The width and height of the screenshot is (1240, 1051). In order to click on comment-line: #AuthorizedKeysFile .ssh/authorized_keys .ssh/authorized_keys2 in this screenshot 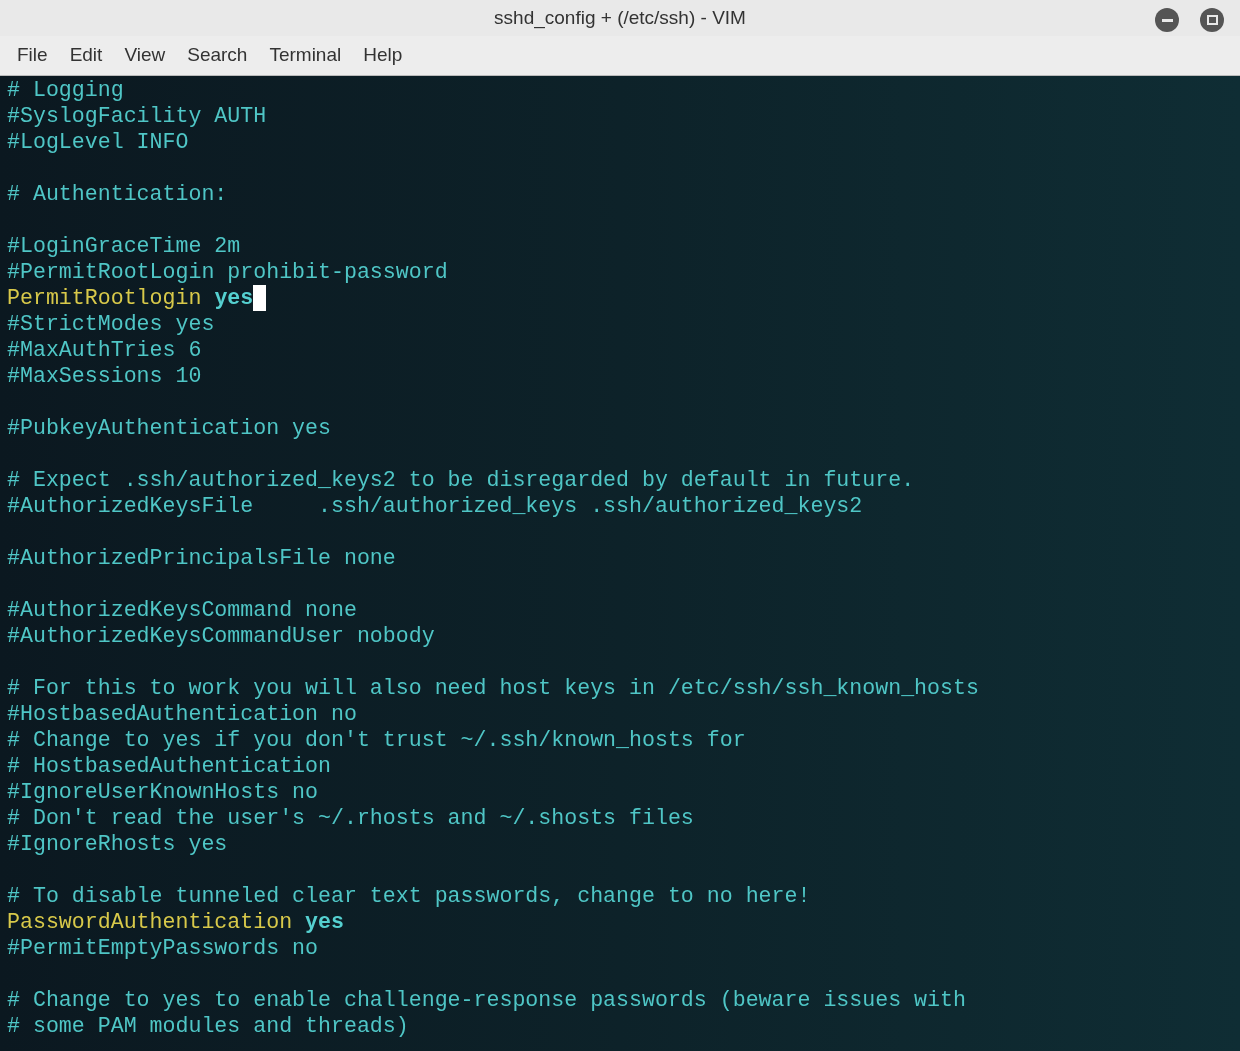, I will do `click(435, 506)`.